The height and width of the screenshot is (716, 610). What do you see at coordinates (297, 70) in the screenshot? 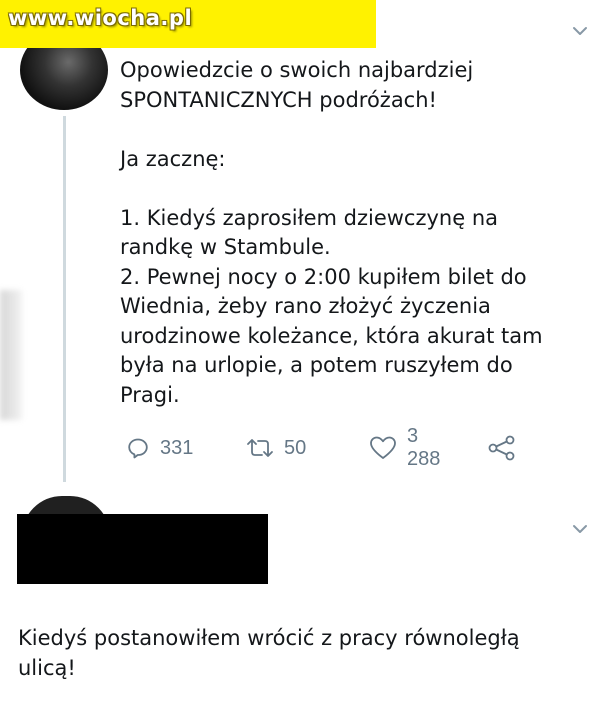
I see `tweet-line: Opowiedzcie o swoich najbardziej` at bounding box center [297, 70].